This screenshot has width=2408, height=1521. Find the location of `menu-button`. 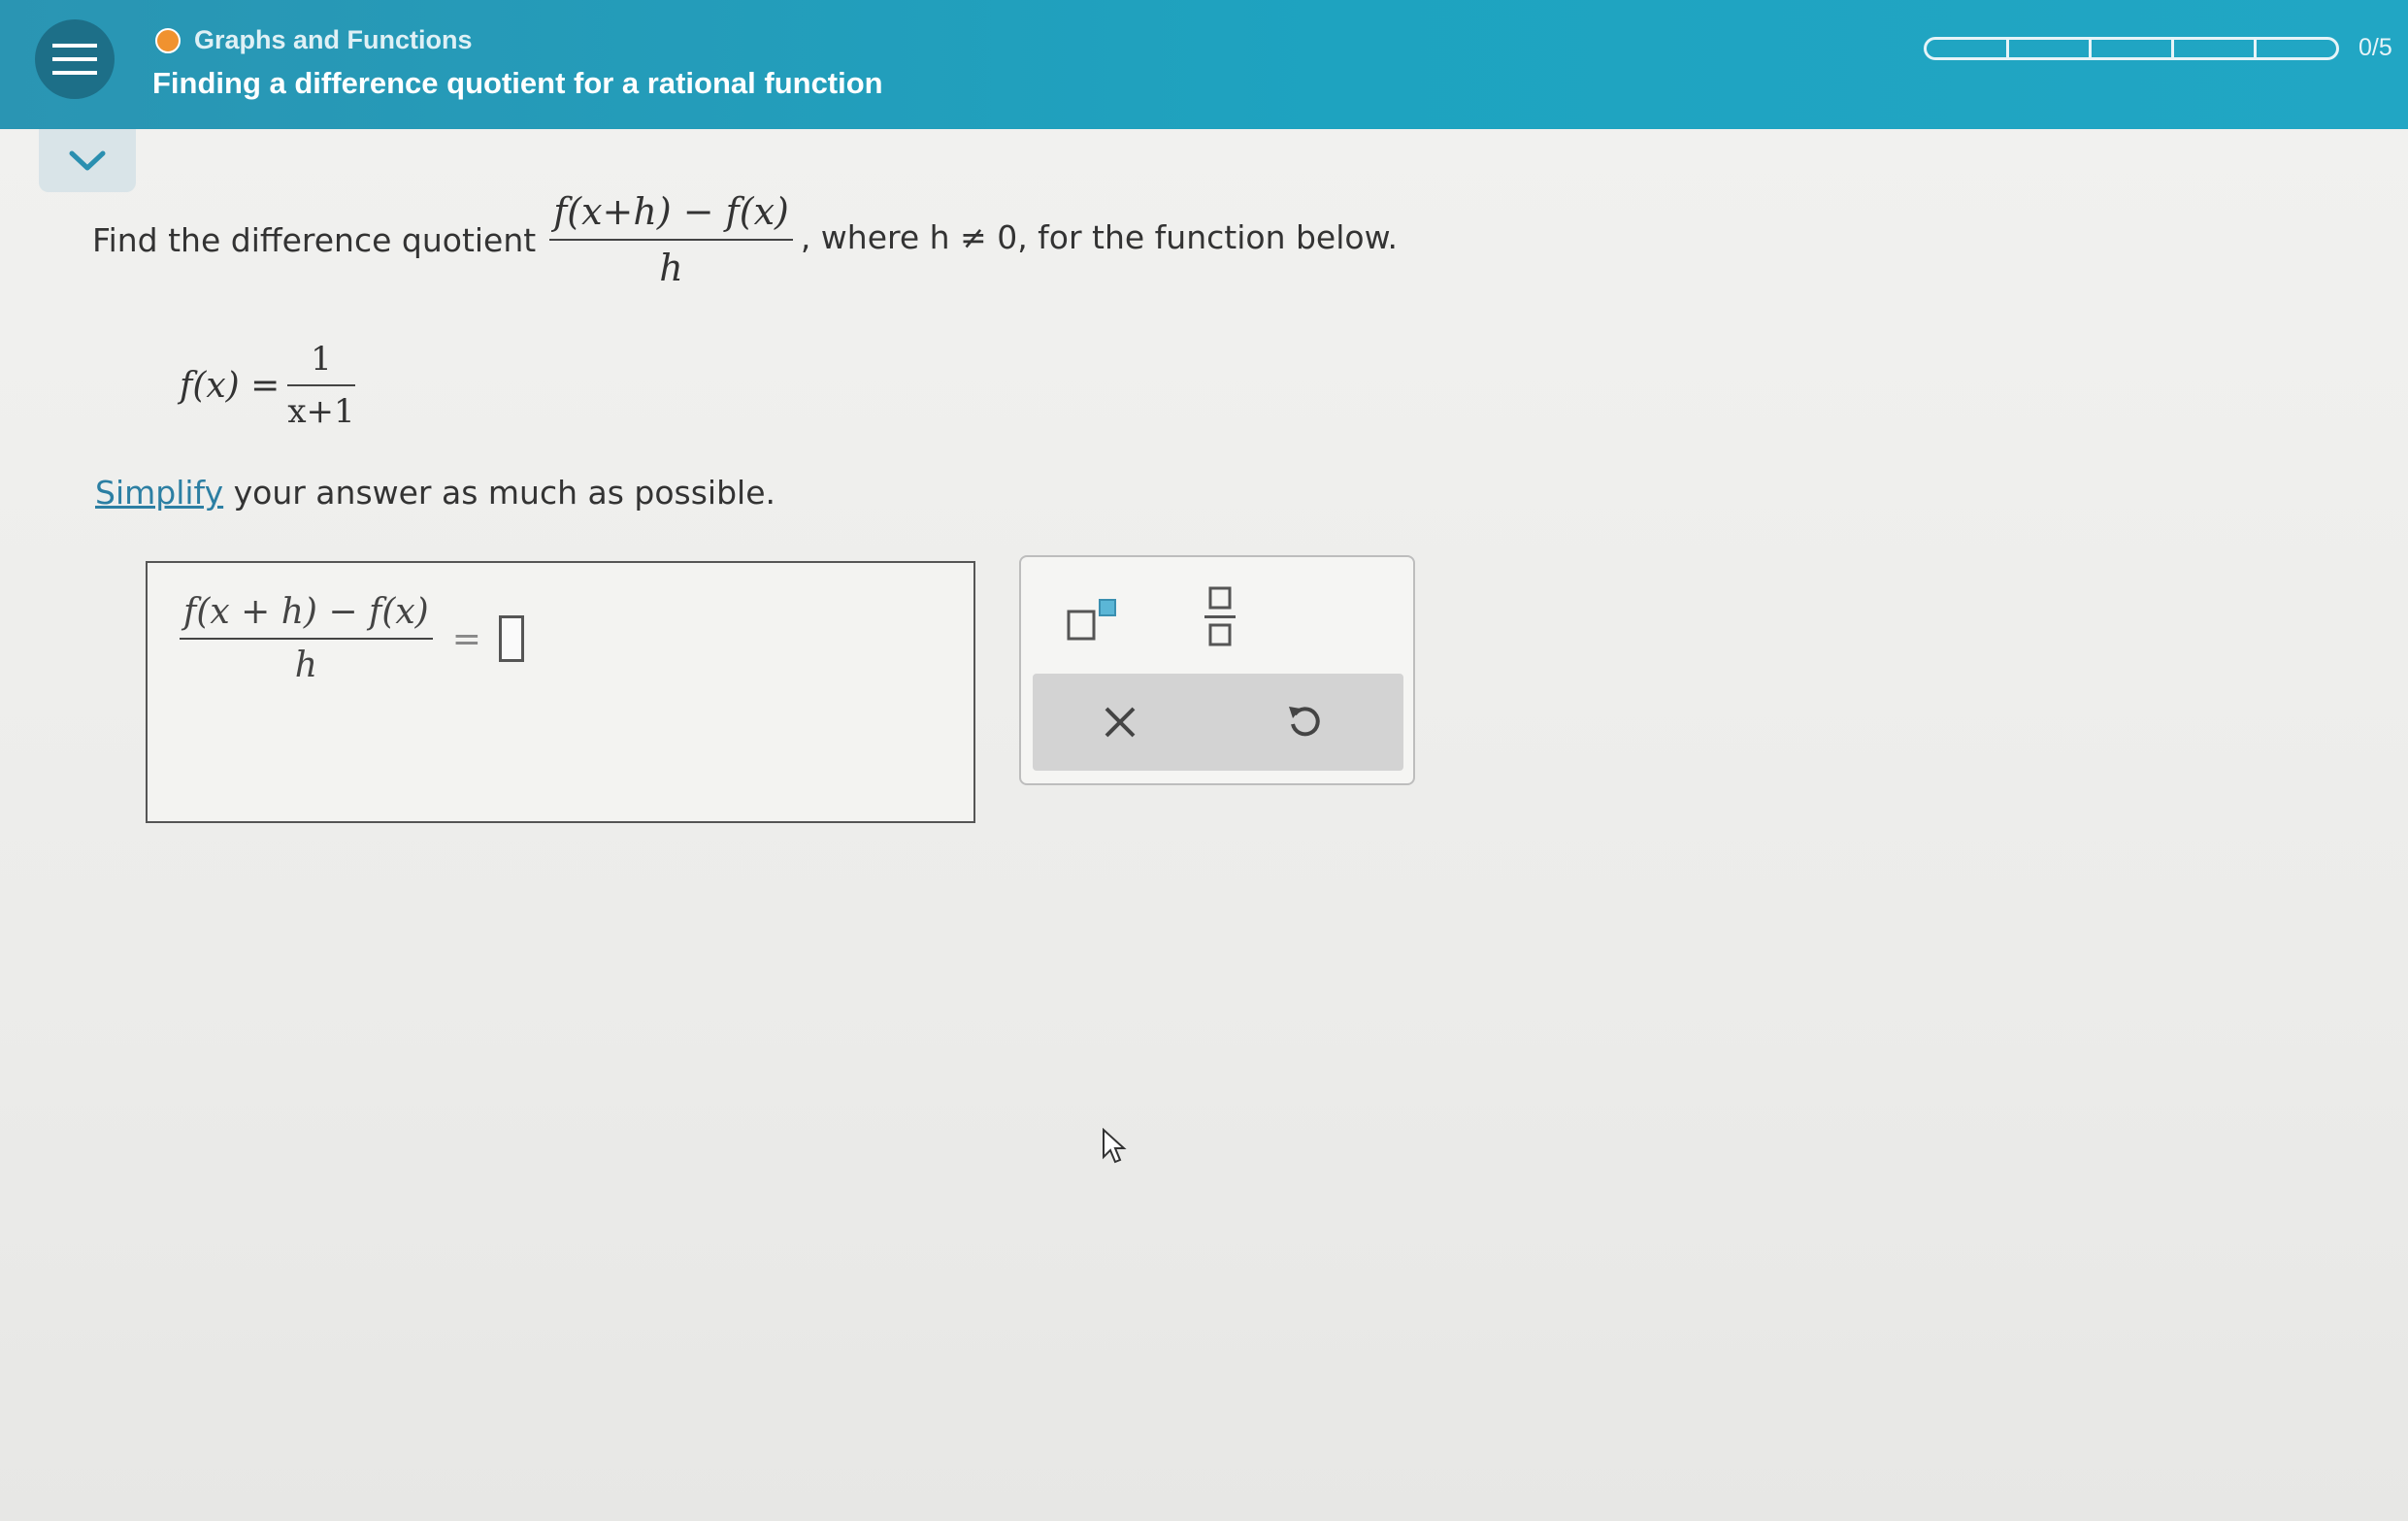

menu-button is located at coordinates (75, 59).